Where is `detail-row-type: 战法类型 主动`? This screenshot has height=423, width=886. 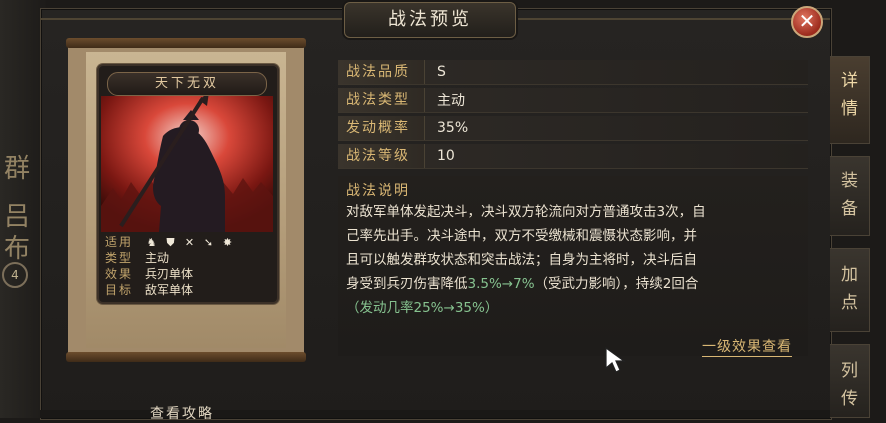 detail-row-type: 战法类型 主动 is located at coordinates (573, 100).